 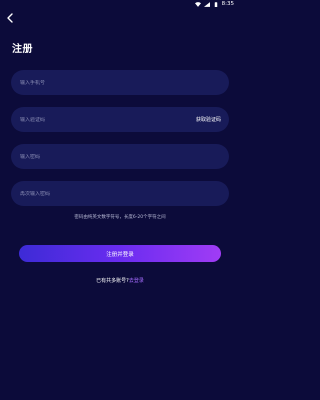 I want to click on chevron-left-icon, so click(x=10, y=18).